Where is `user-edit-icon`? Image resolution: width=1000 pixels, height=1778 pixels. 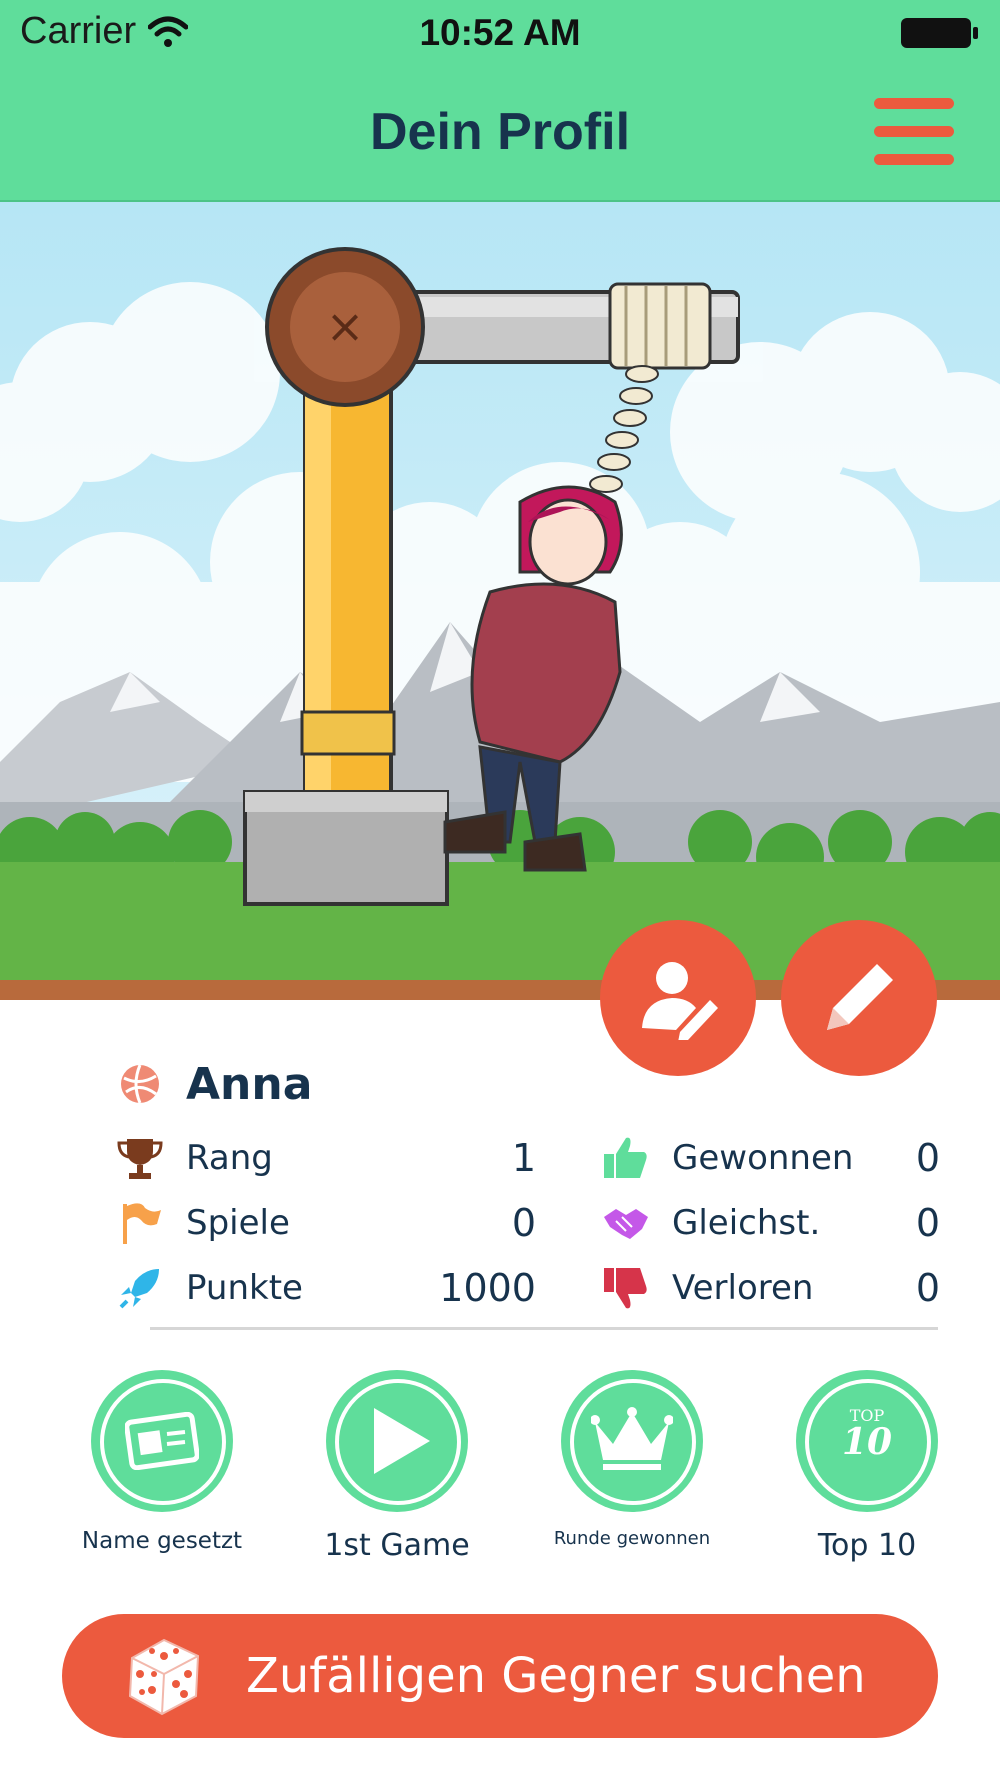 user-edit-icon is located at coordinates (680, 1001).